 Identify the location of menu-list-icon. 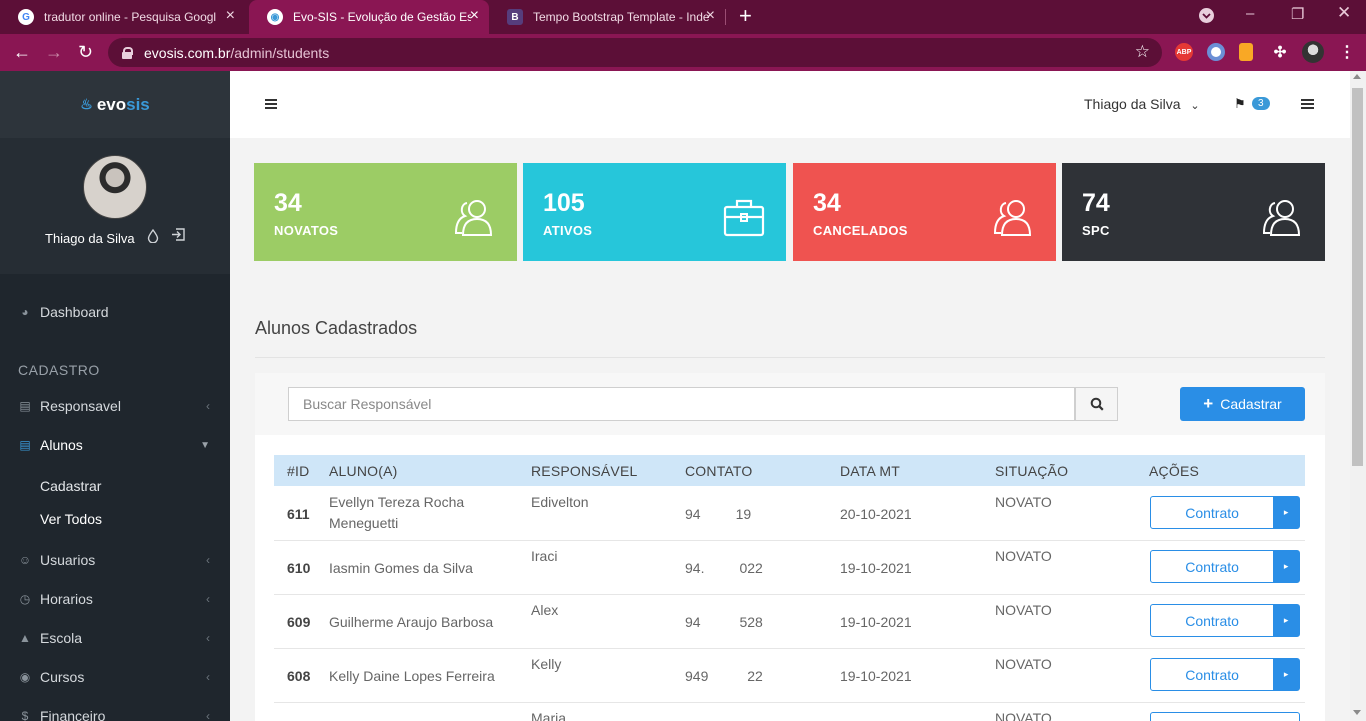
(1307, 104).